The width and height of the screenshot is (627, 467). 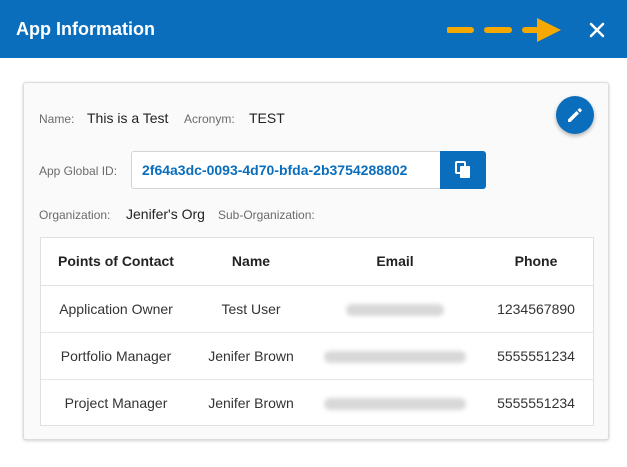 I want to click on contact-phone: 1234567890, so click(x=536, y=309).